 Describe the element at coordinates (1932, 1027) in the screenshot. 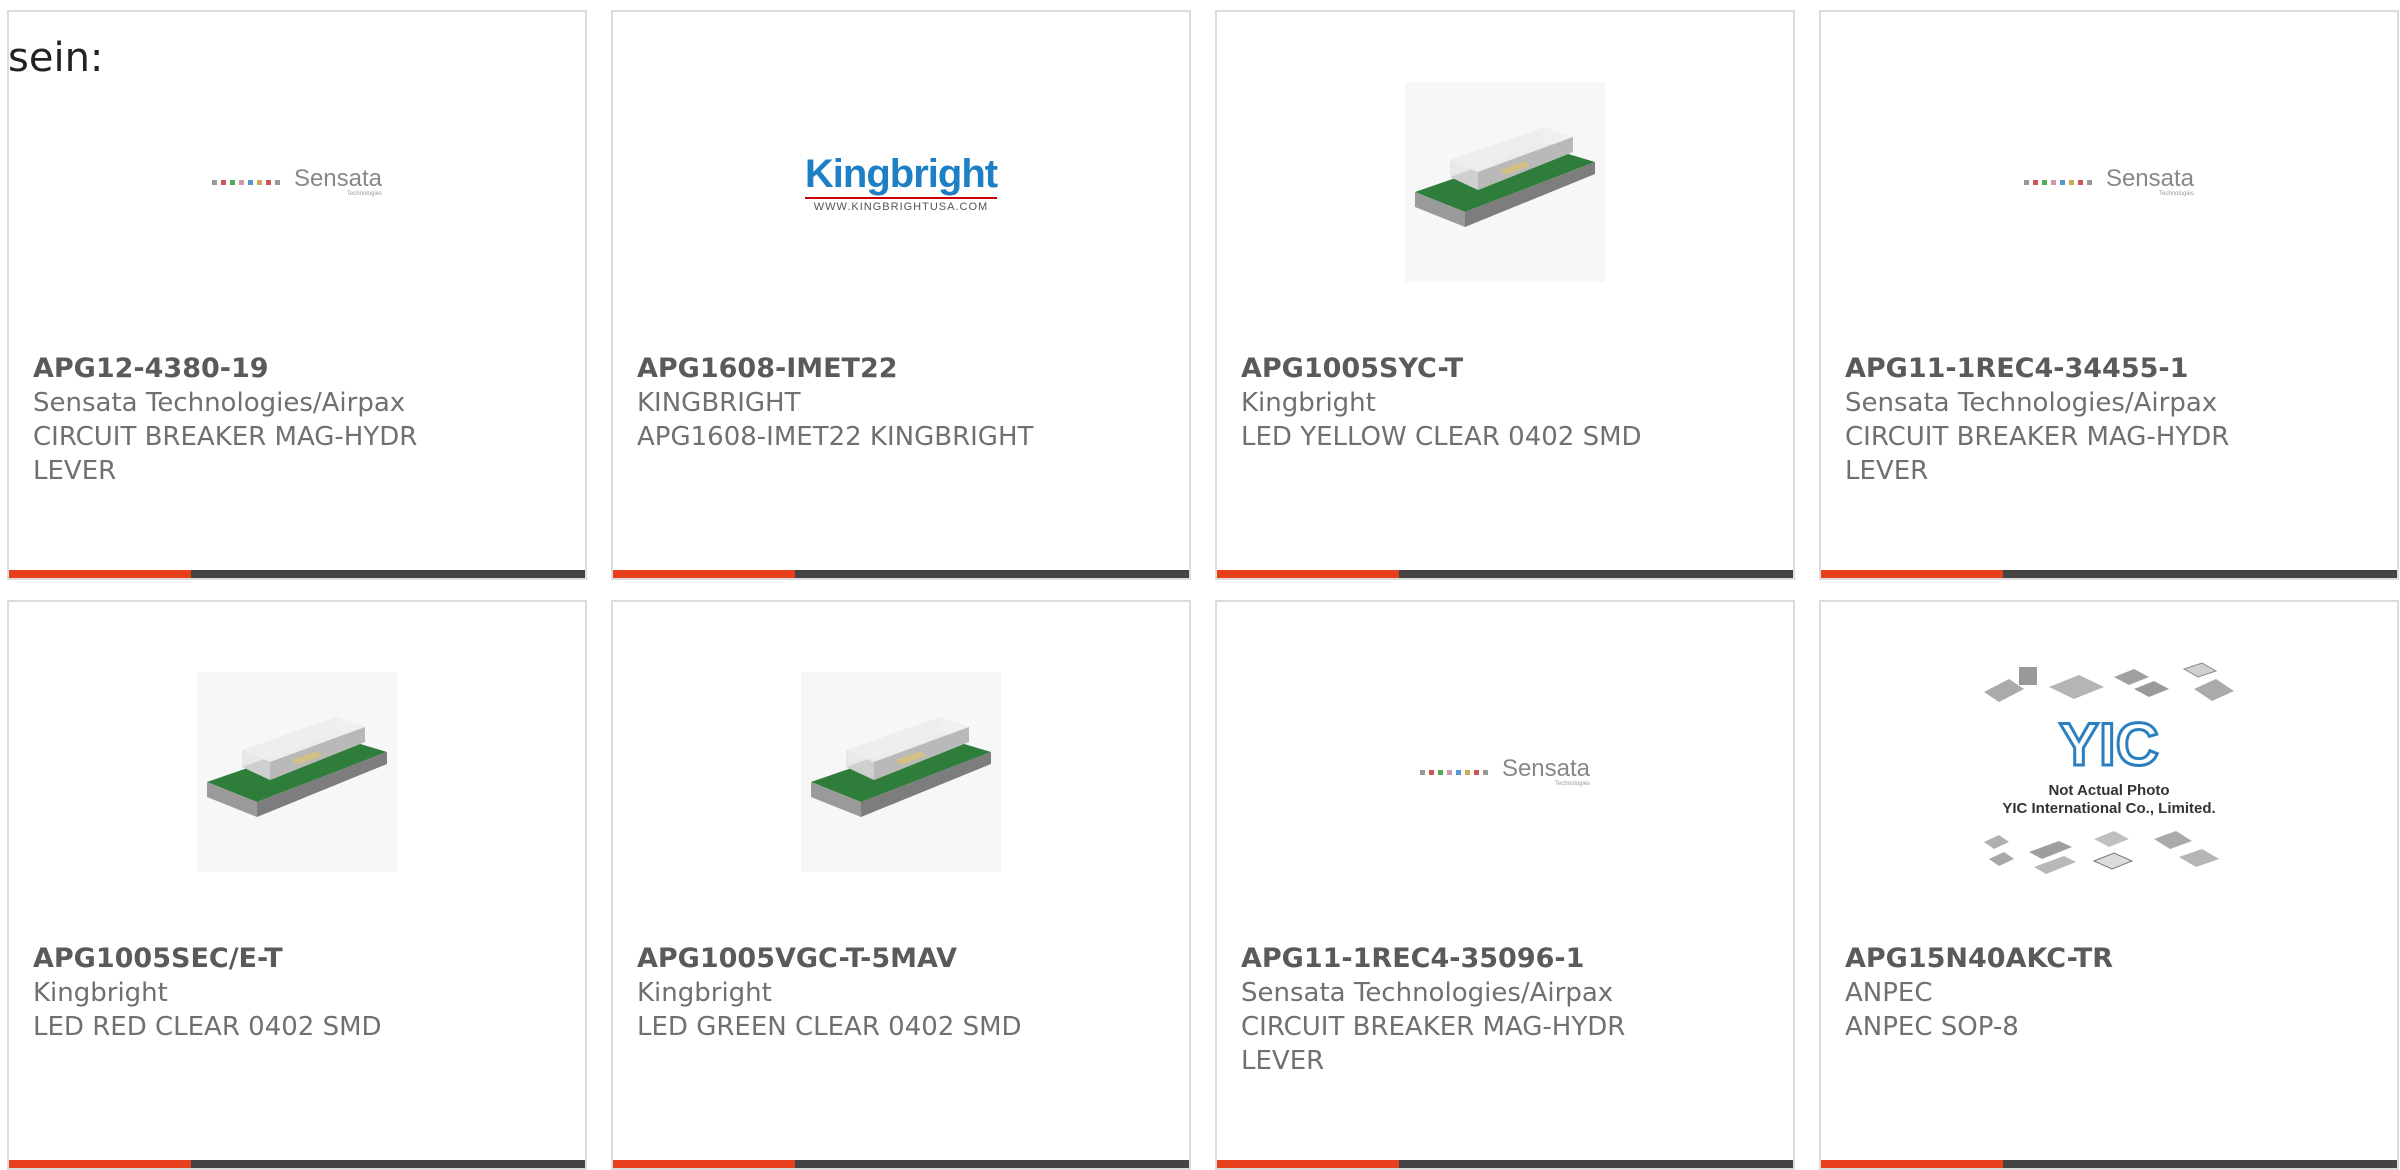

I see `description: ANPEC SOP-8` at that location.